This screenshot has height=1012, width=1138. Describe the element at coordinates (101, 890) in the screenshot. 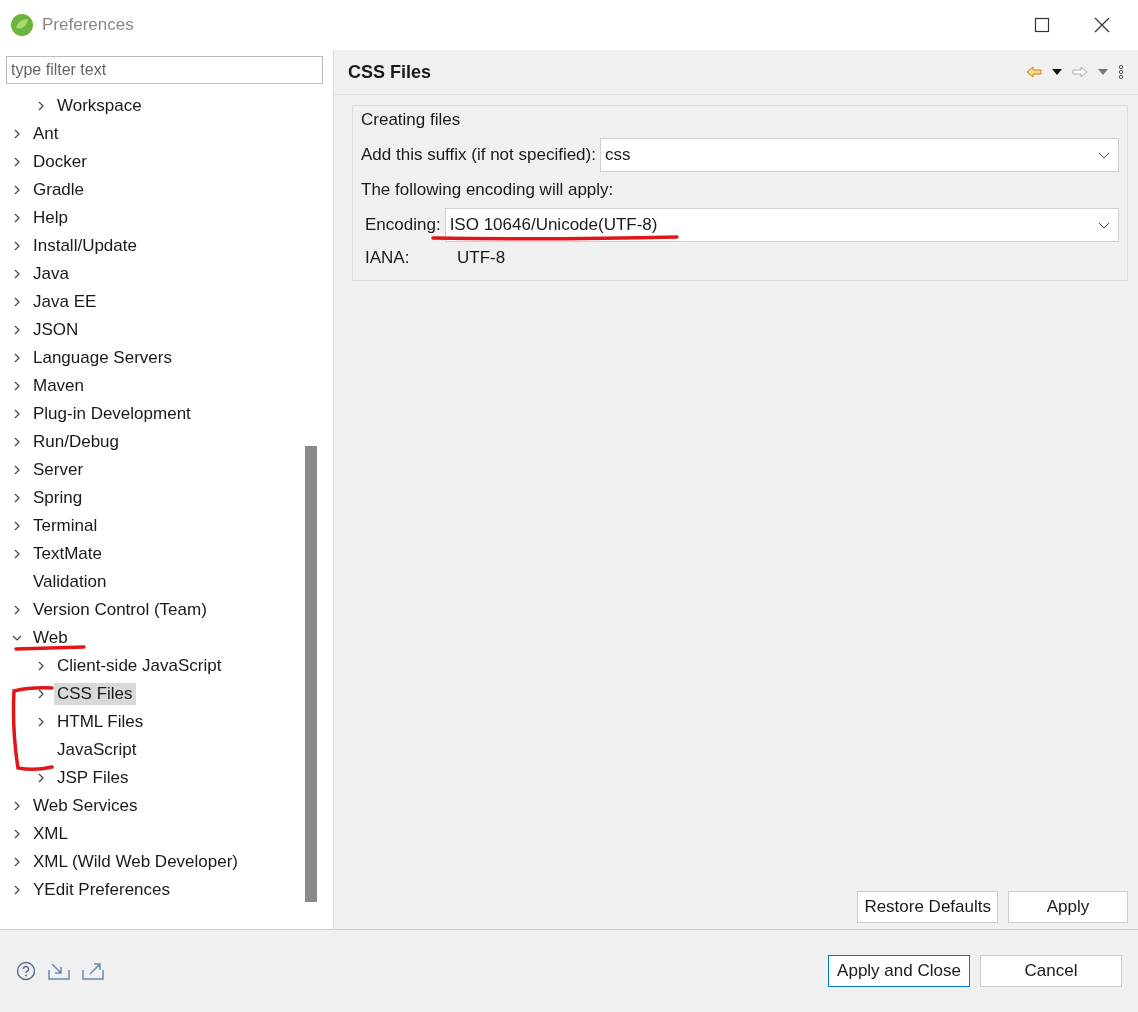

I see `tree-item: YEdit Preferences` at that location.